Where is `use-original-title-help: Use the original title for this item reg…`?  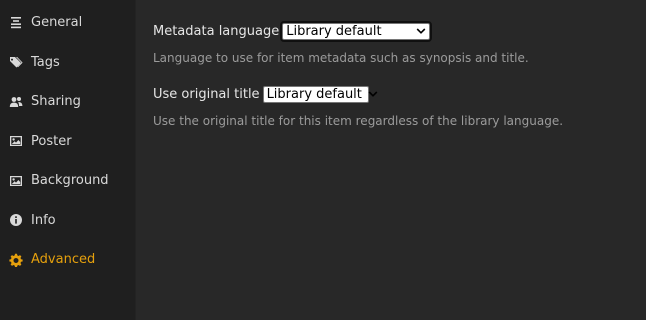
use-original-title-help: Use the original title for this item reg… is located at coordinates (358, 121).